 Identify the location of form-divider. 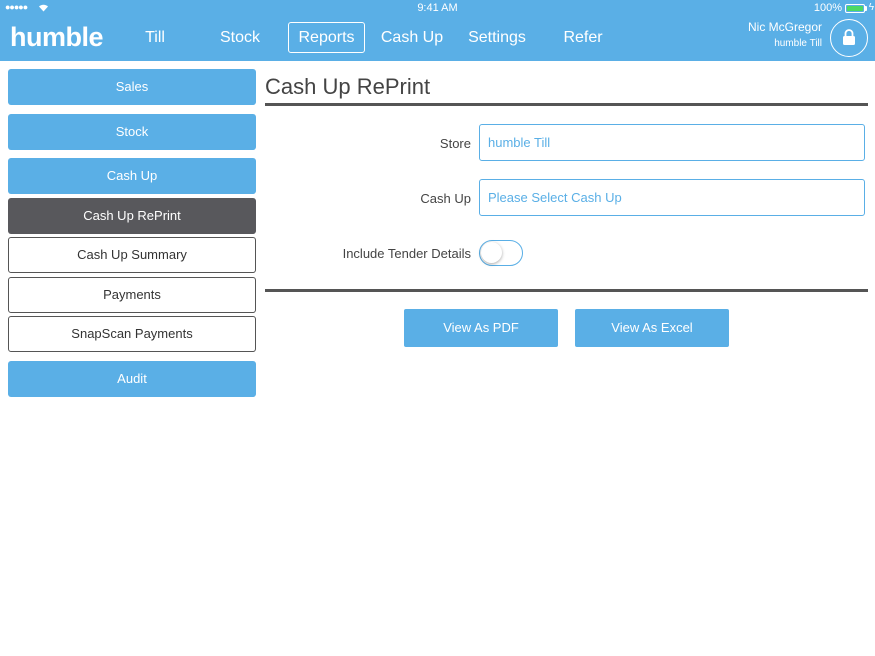
(566, 290).